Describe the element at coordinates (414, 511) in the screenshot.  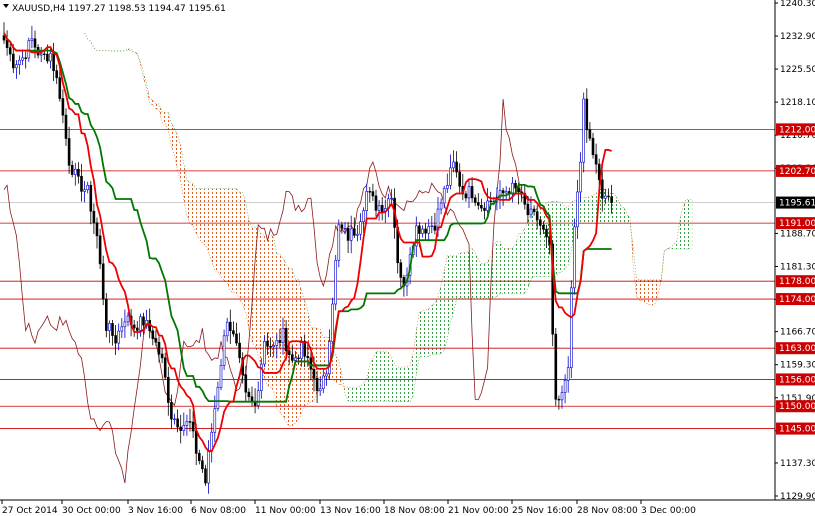
I see `time-tick-label: 18 Nov 08:00` at that location.